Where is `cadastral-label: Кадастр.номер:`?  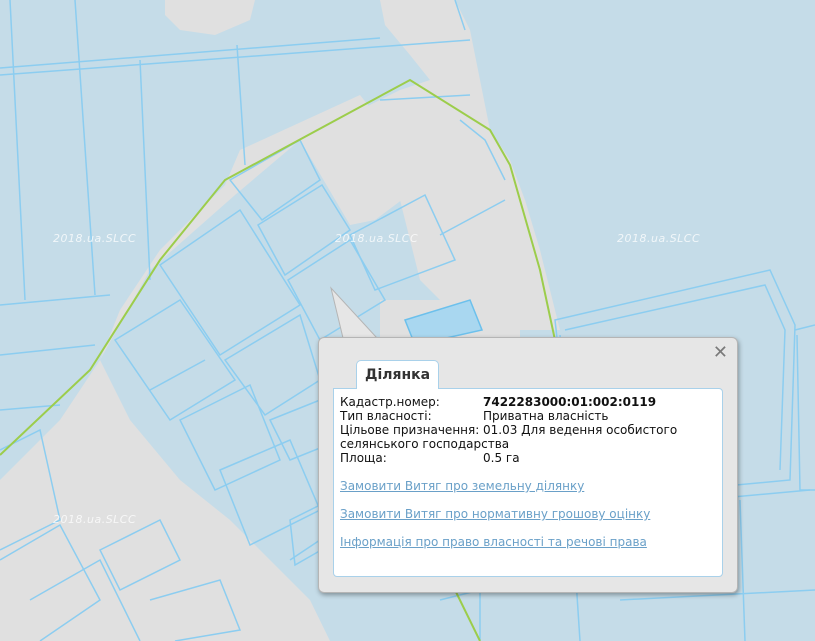 cadastral-label: Кадастр.номер: is located at coordinates (390, 402).